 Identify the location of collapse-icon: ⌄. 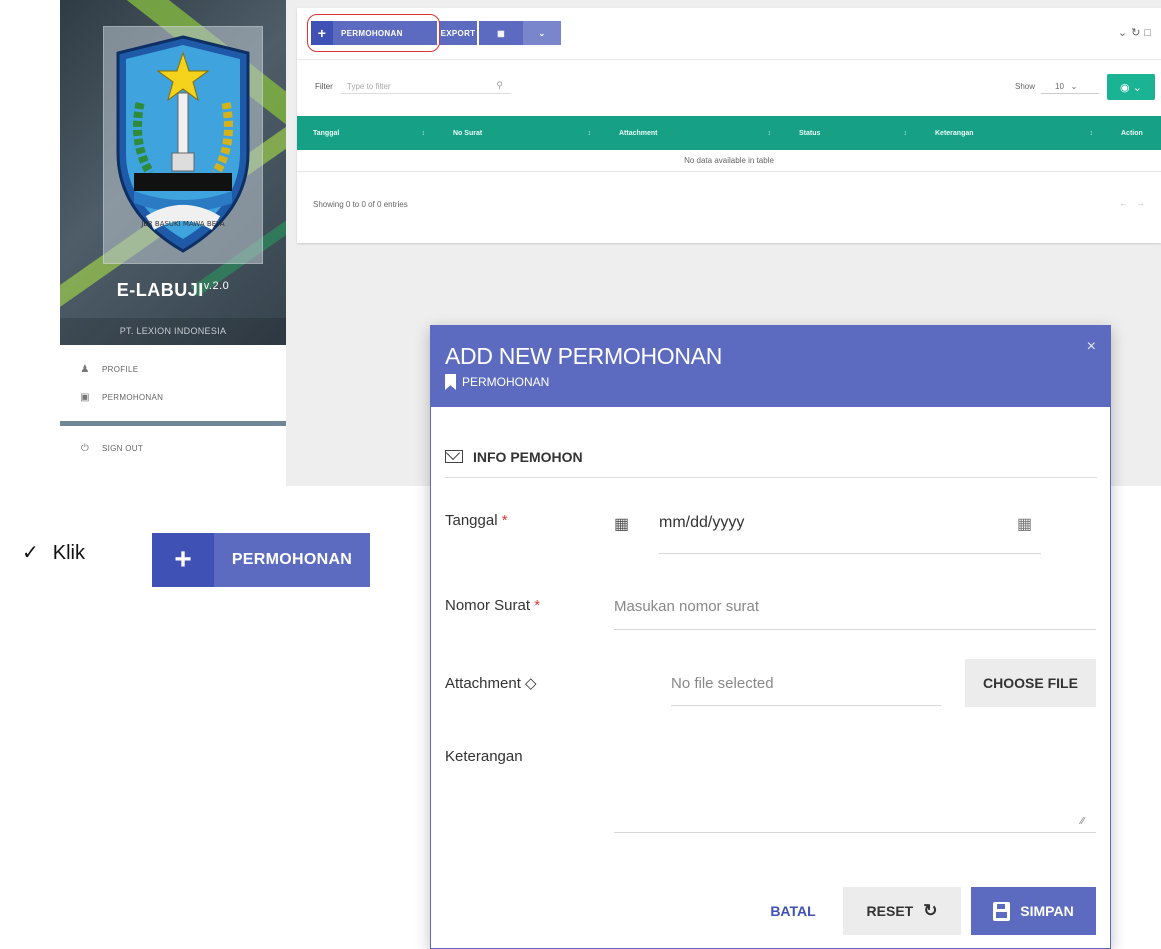
(1124, 33).